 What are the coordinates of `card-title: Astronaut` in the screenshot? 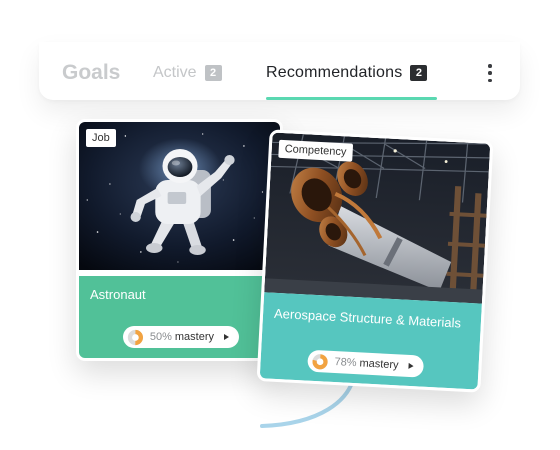 It's located at (118, 294).